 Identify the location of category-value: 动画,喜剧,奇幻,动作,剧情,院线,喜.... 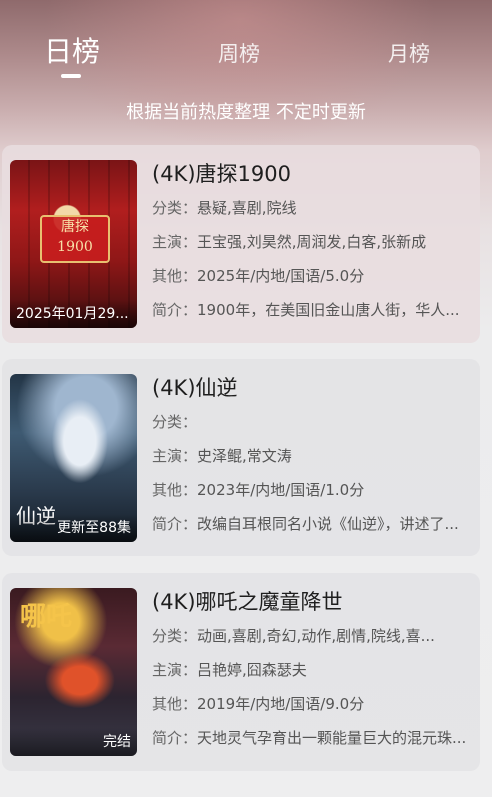
(316, 636).